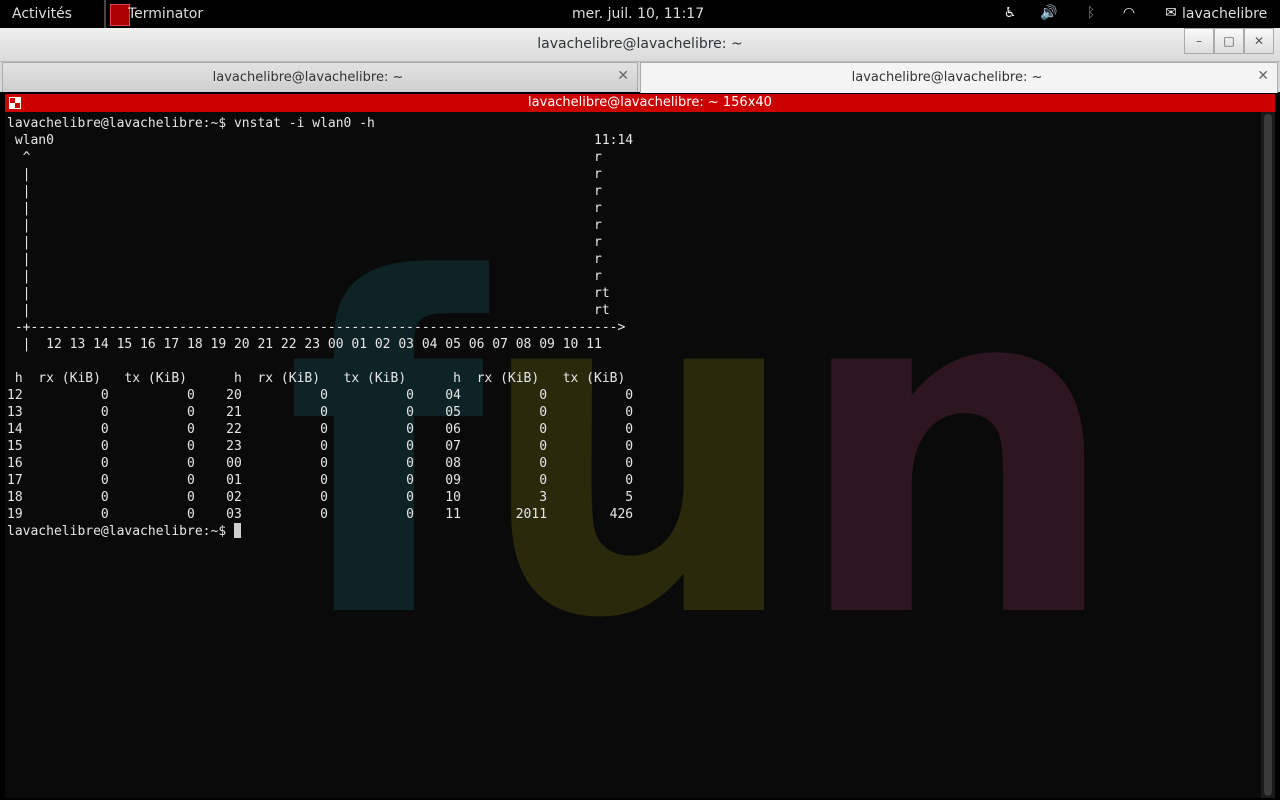 The image size is (1280, 800). I want to click on terminal-titlebar: lavachelibre@lavachelibre: ~ 156x40, so click(640, 103).